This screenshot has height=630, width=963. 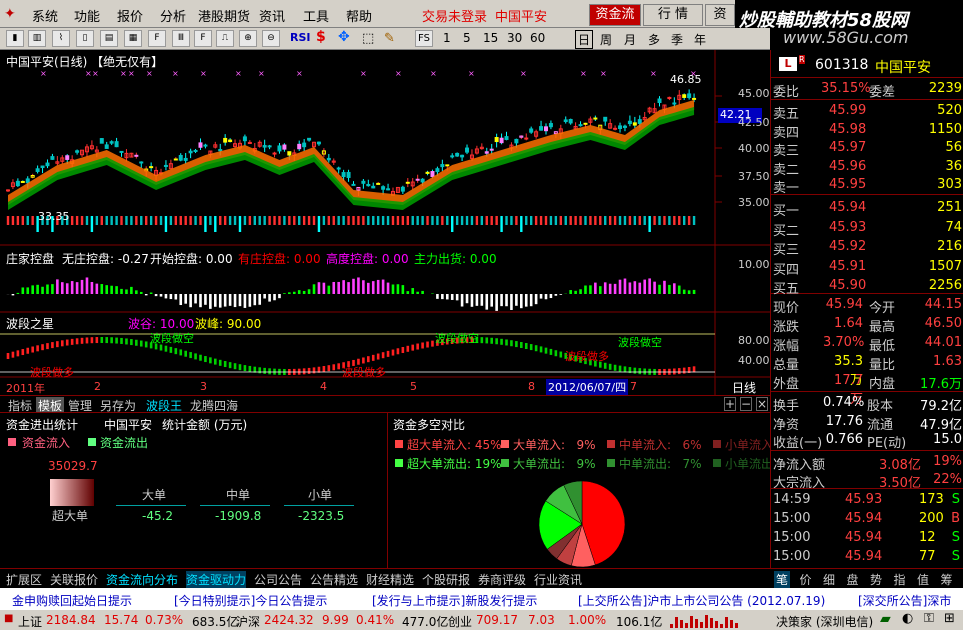 I want to click on menu-item-hk-futures: 港股期货, so click(x=224, y=15).